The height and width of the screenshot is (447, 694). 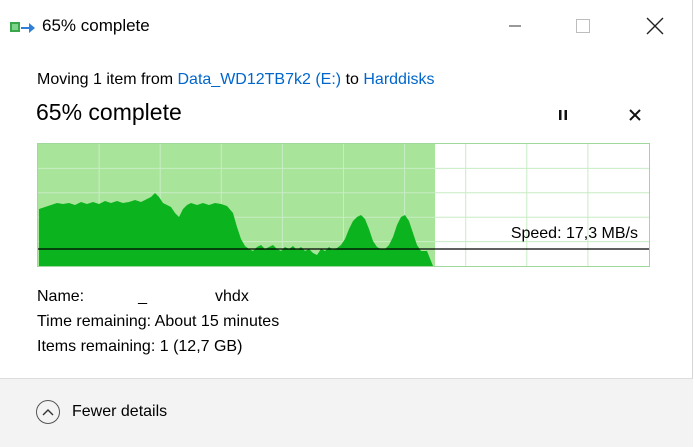 I want to click on title-bar: 65% complete, so click(x=346, y=28).